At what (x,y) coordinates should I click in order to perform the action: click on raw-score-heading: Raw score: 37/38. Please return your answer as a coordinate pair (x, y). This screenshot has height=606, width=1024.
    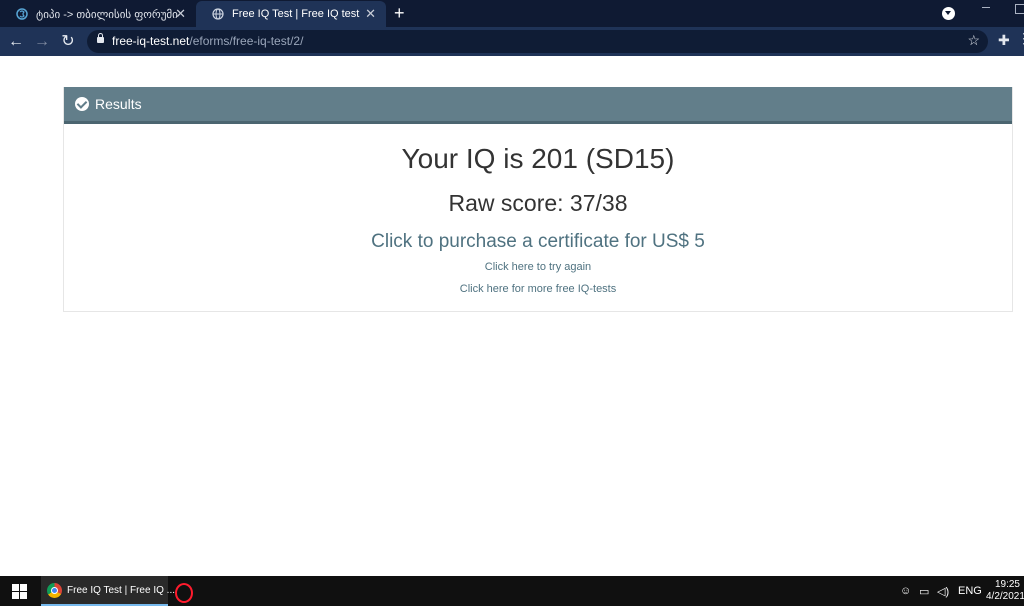
    Looking at the image, I should click on (538, 203).